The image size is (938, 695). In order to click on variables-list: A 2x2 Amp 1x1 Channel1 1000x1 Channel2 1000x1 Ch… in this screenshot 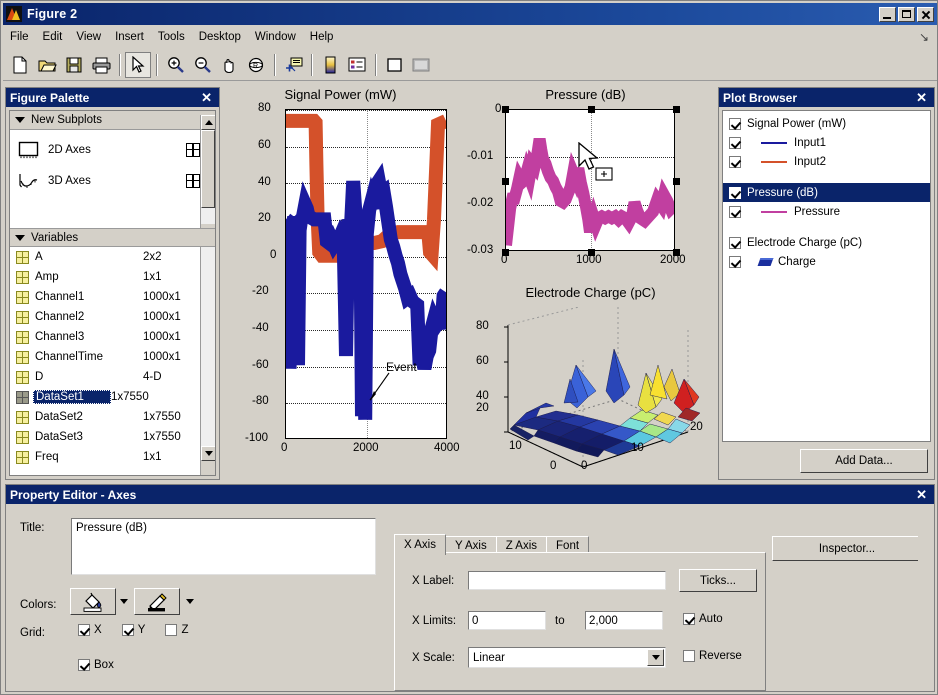, I will do `click(112, 361)`.